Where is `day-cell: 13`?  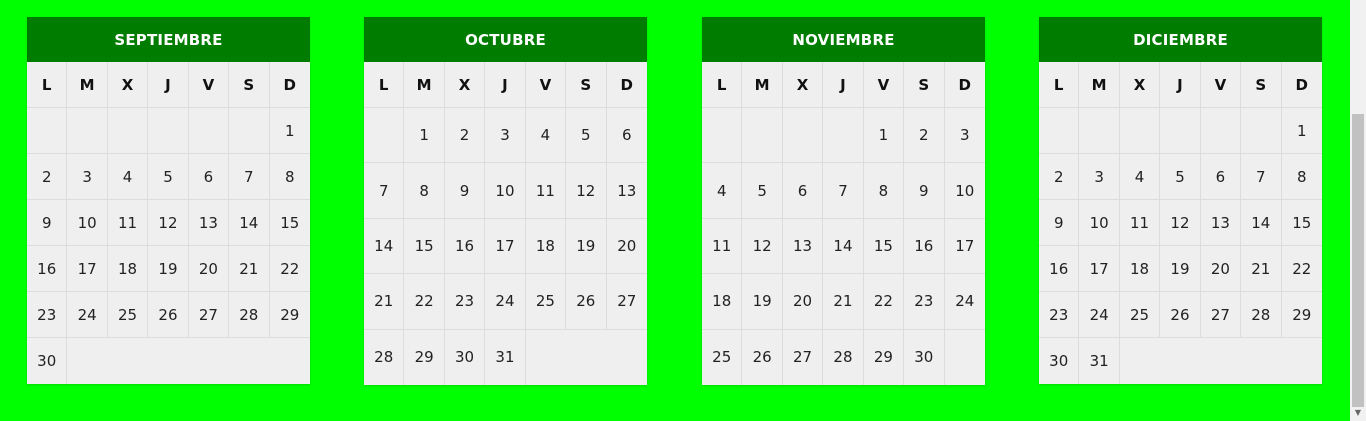
day-cell: 13 is located at coordinates (803, 246).